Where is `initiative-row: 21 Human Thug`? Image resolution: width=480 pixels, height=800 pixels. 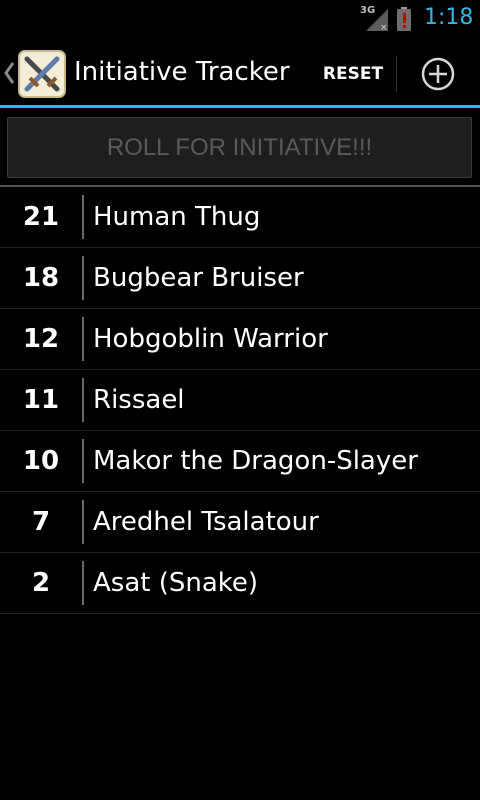
initiative-row: 21 Human Thug is located at coordinates (240, 217).